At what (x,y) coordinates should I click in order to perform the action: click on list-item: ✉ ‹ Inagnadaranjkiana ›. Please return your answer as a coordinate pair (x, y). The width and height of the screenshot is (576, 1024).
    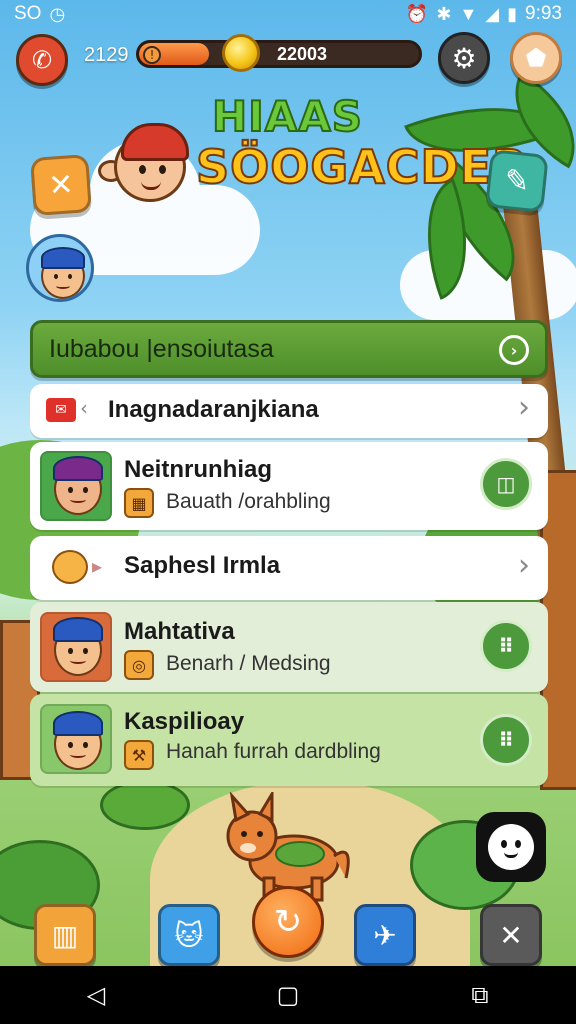
    Looking at the image, I should click on (289, 411).